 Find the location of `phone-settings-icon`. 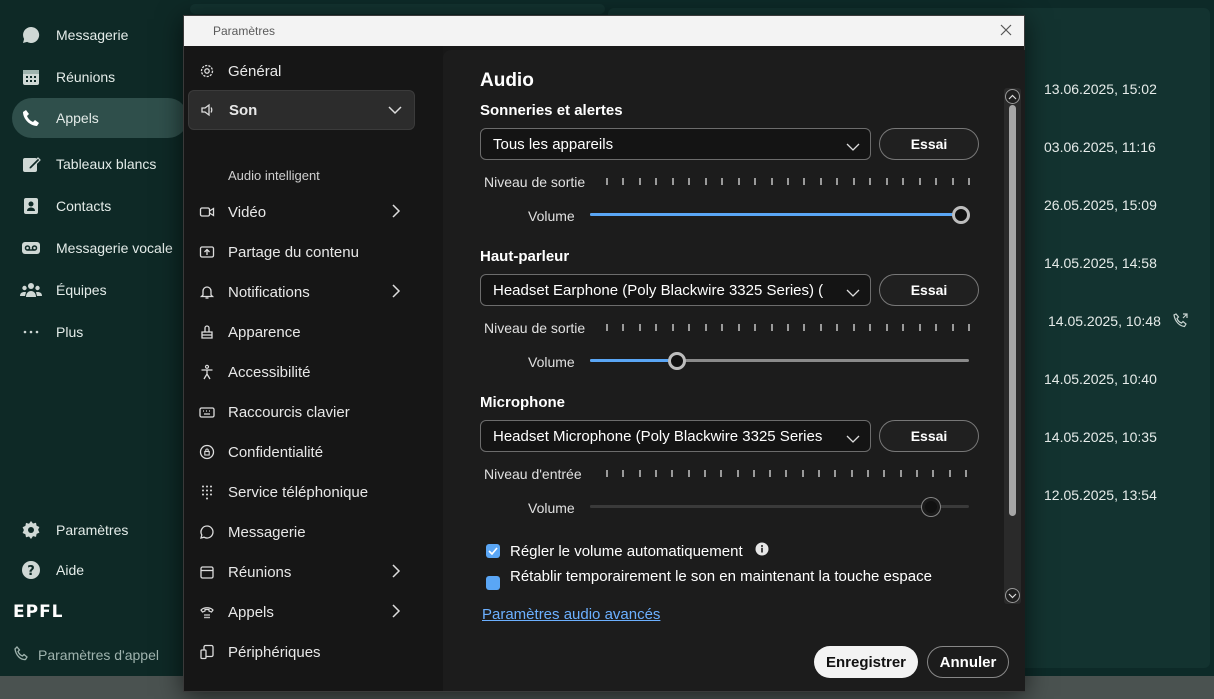

phone-settings-icon is located at coordinates (22, 655).